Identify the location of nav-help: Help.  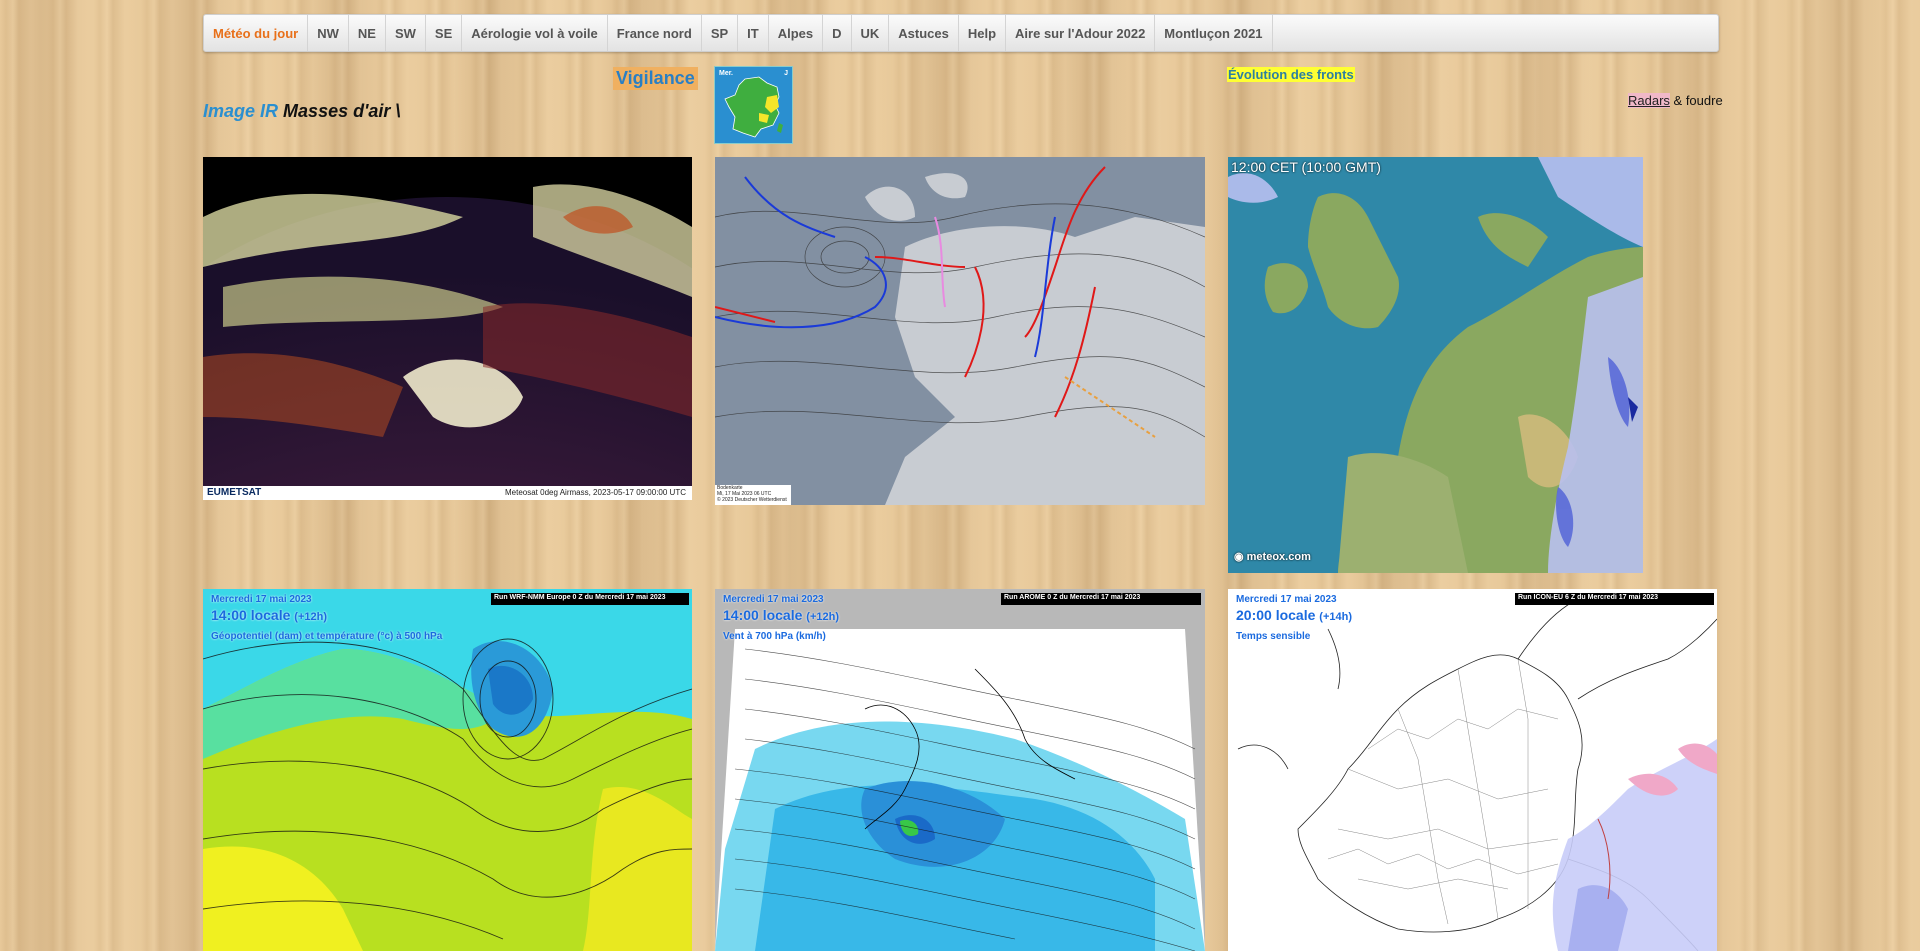
(983, 33).